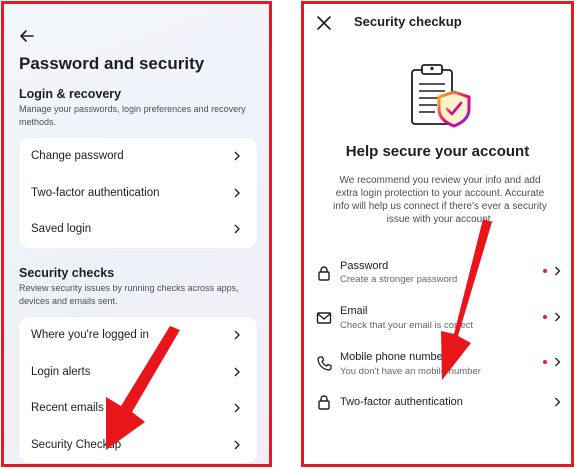 Image resolution: width=576 pixels, height=469 pixels. What do you see at coordinates (399, 279) in the screenshot?
I see `password-subtitle: Create a stronger password` at bounding box center [399, 279].